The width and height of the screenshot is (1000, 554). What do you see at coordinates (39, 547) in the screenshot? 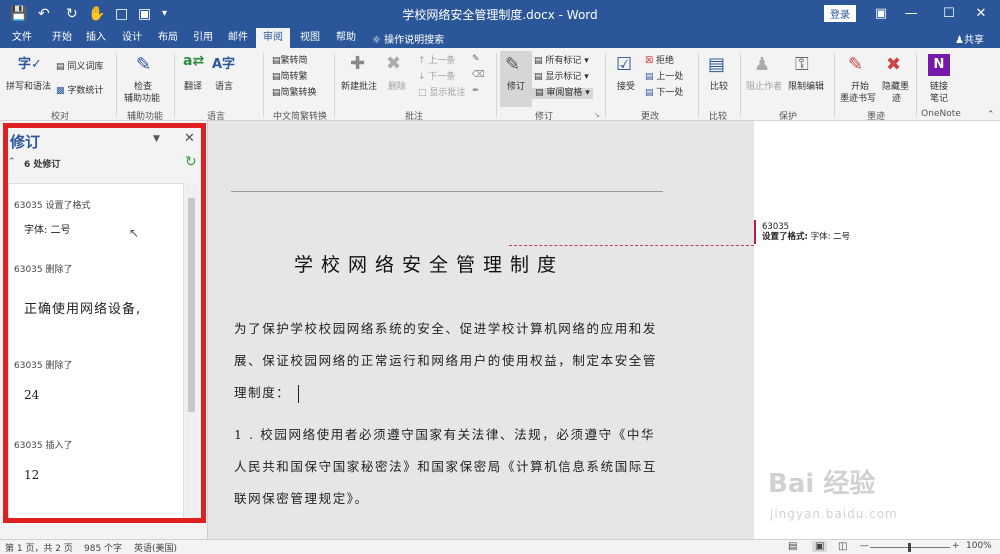
I see `page-indicator: 第 1 页，共 2 页` at bounding box center [39, 547].